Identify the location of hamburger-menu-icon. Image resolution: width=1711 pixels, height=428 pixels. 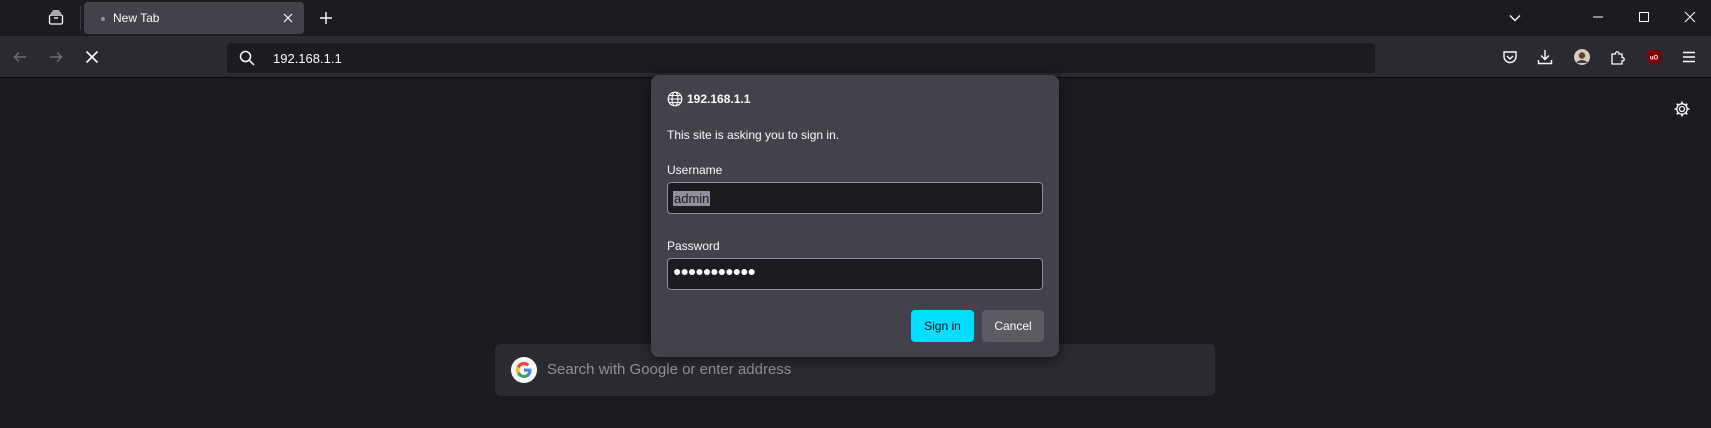
(1689, 57).